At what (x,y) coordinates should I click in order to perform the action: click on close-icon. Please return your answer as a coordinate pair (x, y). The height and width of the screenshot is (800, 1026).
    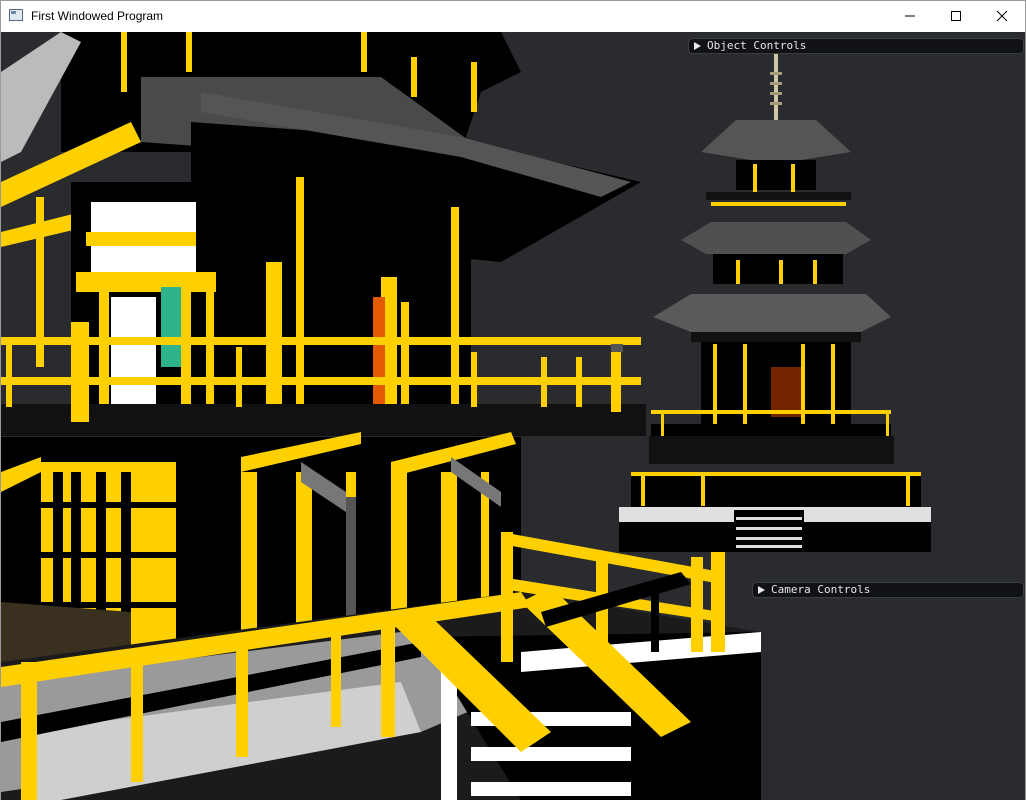
    Looking at the image, I should click on (1002, 16).